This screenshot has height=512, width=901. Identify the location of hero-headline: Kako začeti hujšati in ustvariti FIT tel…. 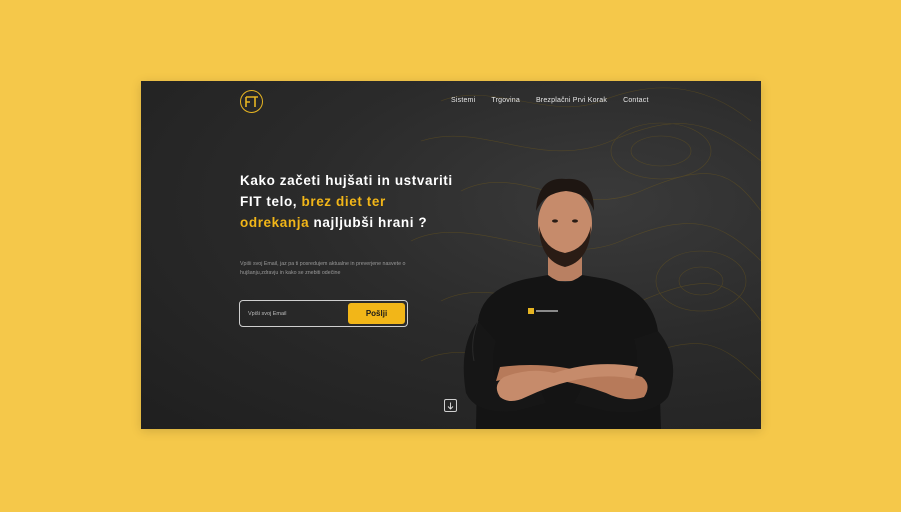
(347, 201).